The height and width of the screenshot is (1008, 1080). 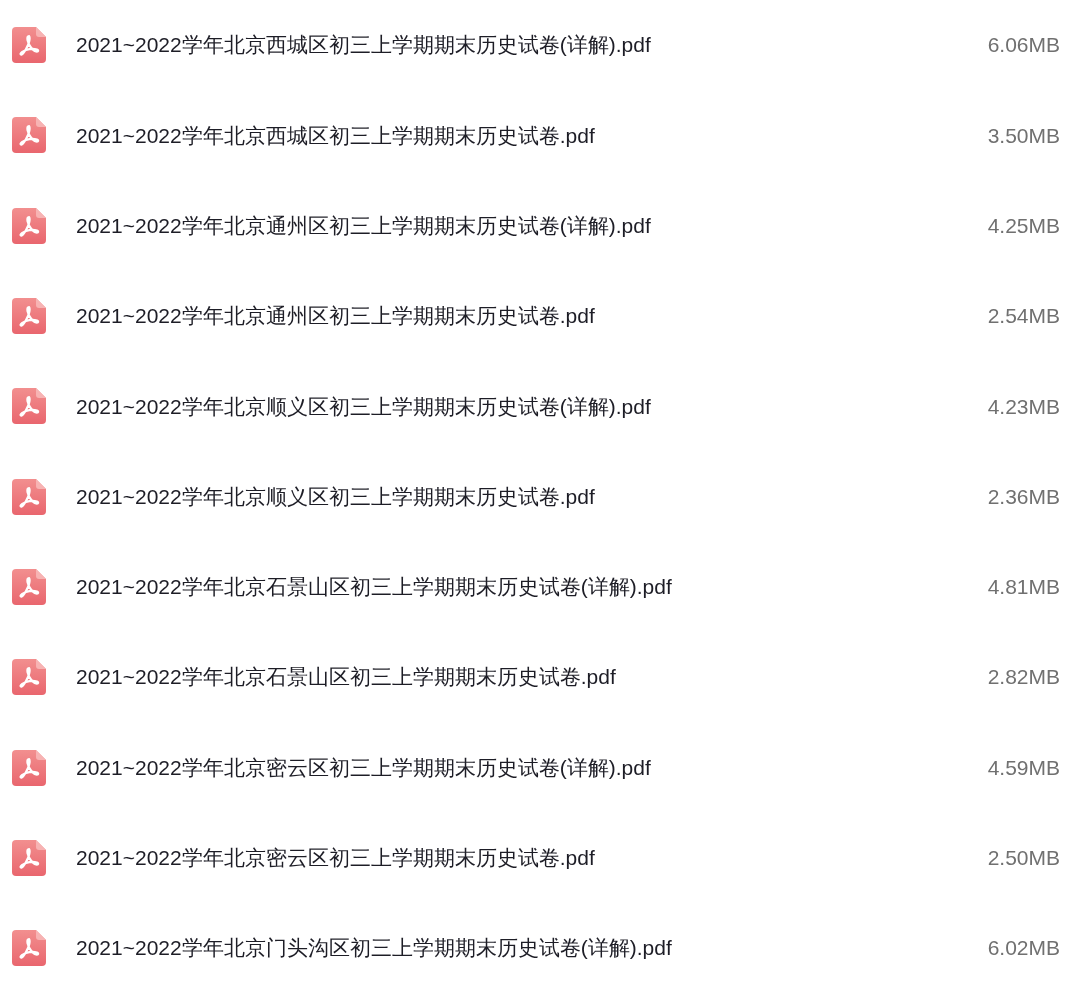 What do you see at coordinates (335, 135) in the screenshot?
I see `file-name: 2021~2022学年北京西城区初三上学期期末历史试卷.pdf` at bounding box center [335, 135].